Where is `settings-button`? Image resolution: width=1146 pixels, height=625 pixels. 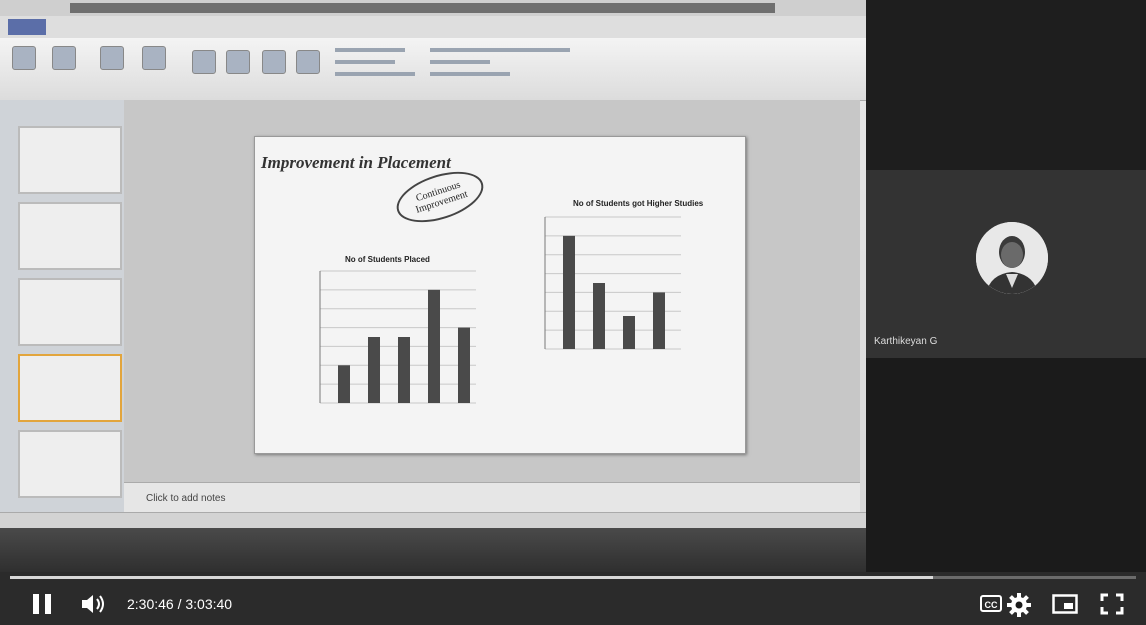
settings-button is located at coordinates (1019, 605).